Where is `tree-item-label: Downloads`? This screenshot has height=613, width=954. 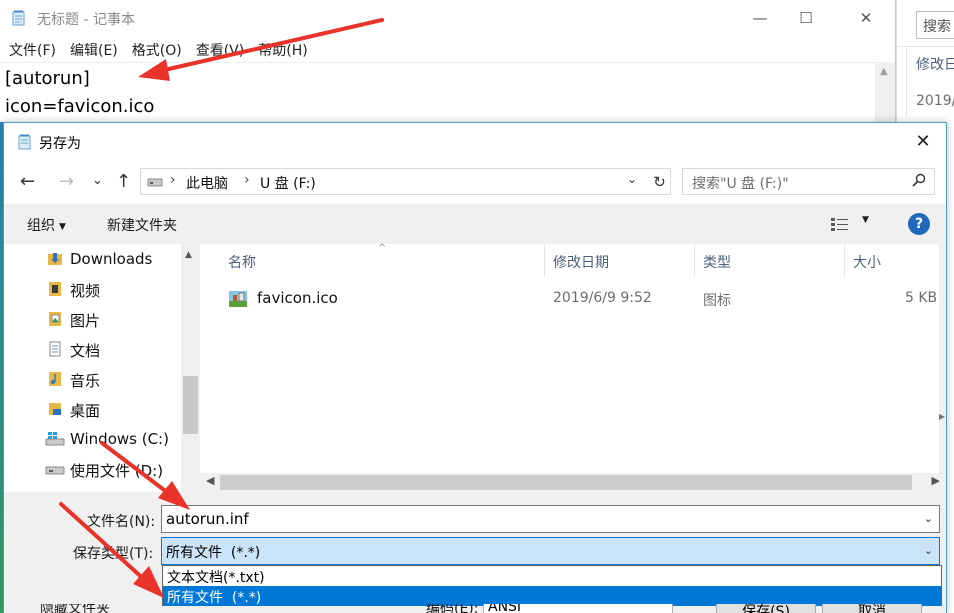
tree-item-label: Downloads is located at coordinates (111, 259).